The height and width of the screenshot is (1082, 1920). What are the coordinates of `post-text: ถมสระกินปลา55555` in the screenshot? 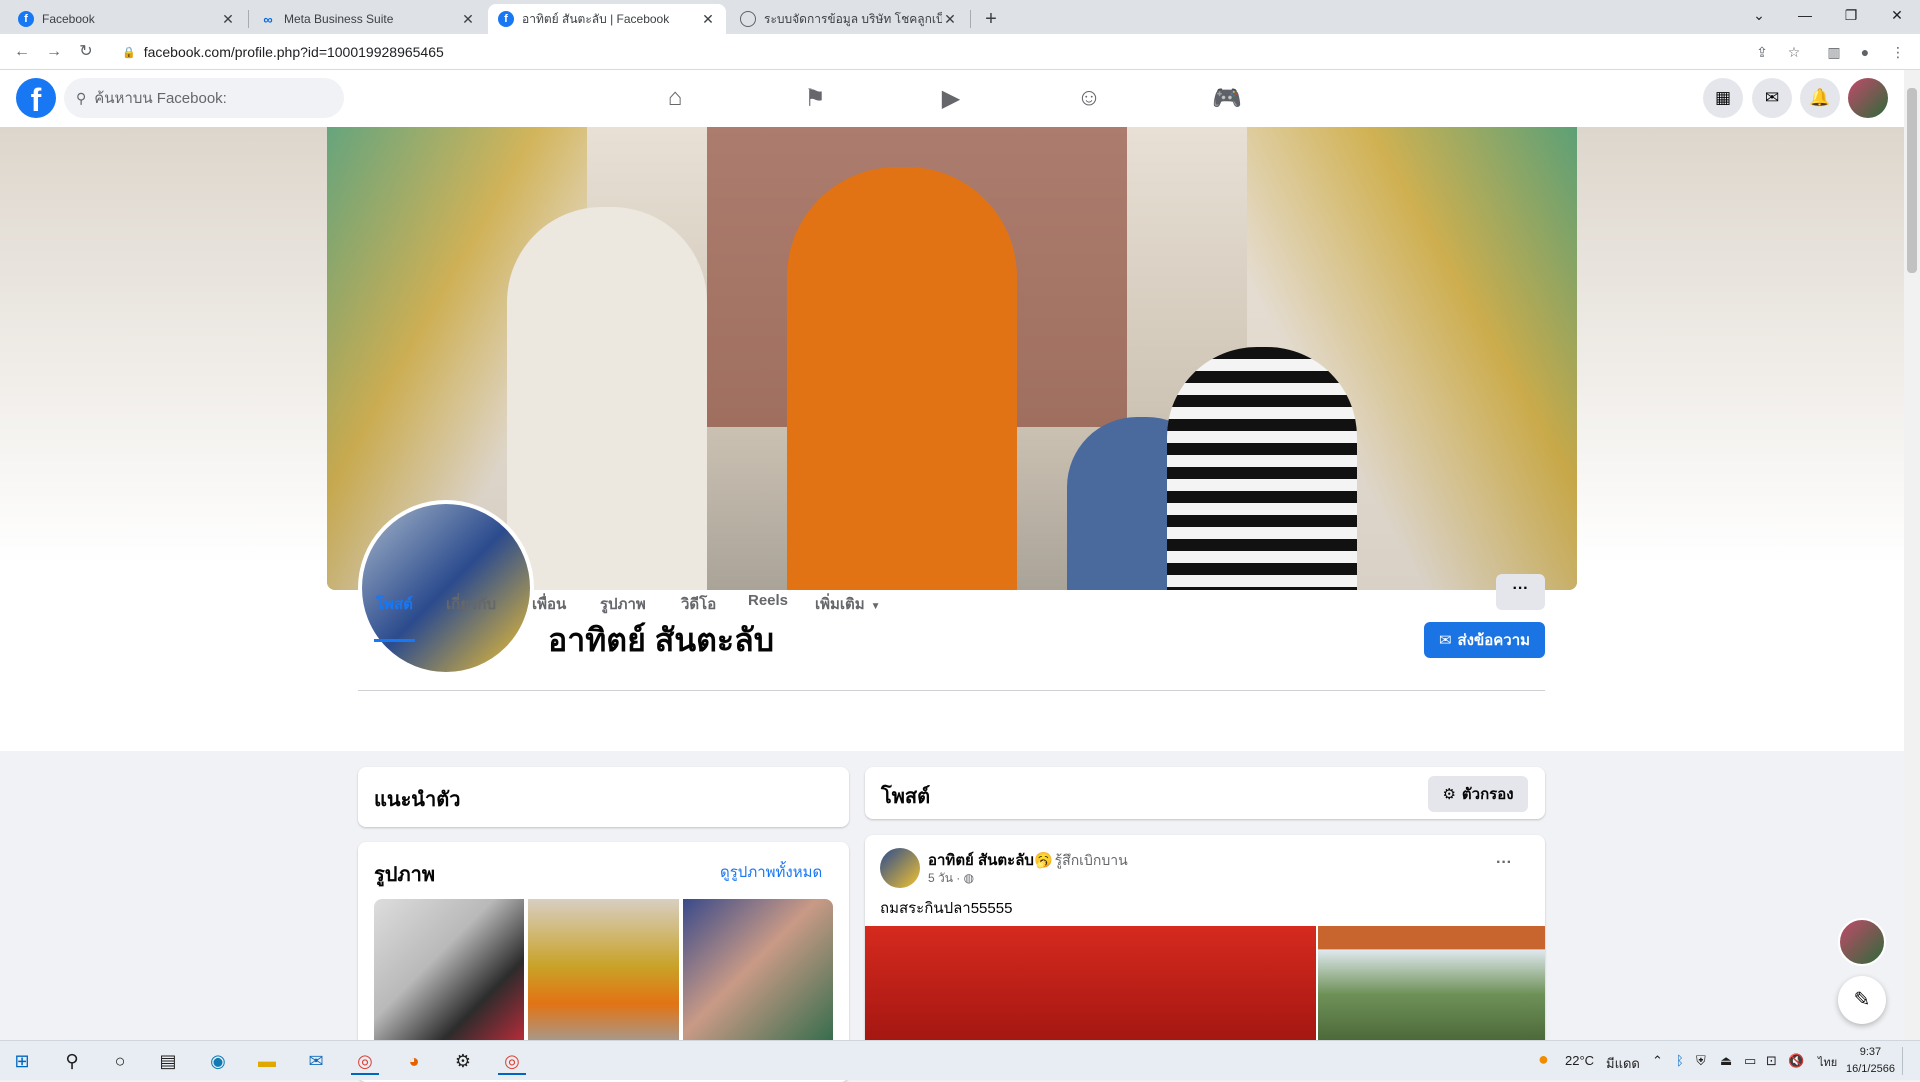 It's located at (946, 908).